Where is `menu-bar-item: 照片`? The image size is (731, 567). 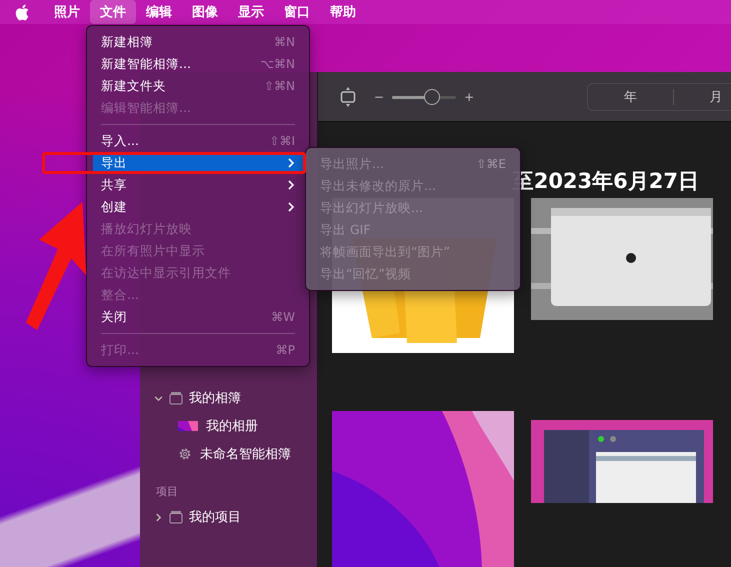 menu-bar-item: 照片 is located at coordinates (67, 12).